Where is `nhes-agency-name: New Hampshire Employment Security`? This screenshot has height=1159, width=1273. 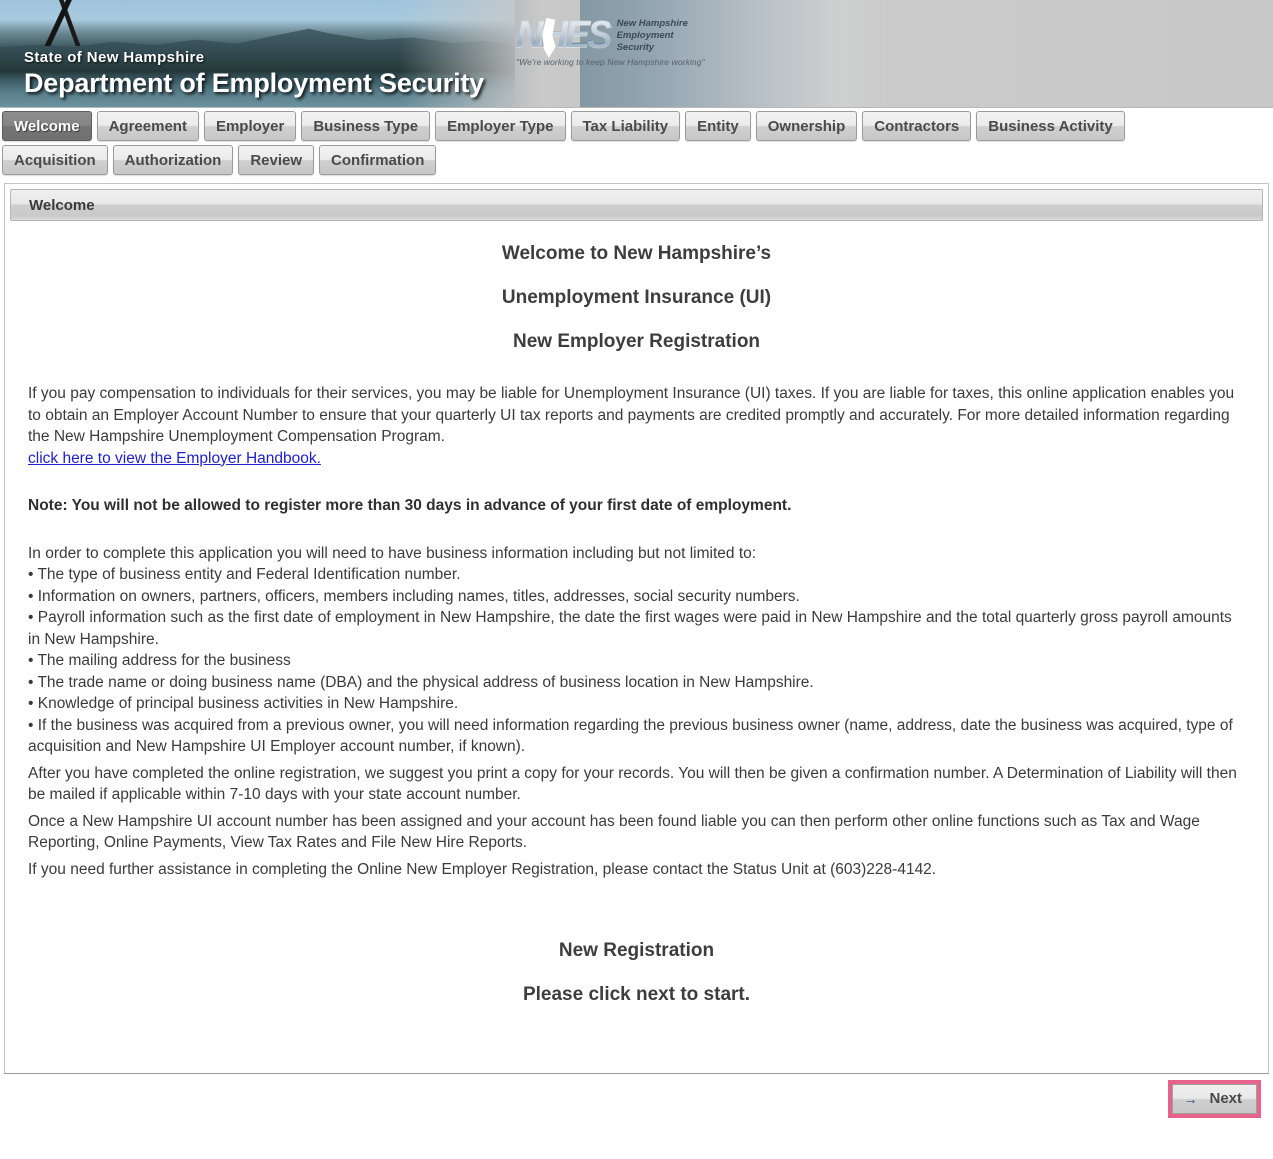 nhes-agency-name: New Hampshire Employment Security is located at coordinates (652, 36).